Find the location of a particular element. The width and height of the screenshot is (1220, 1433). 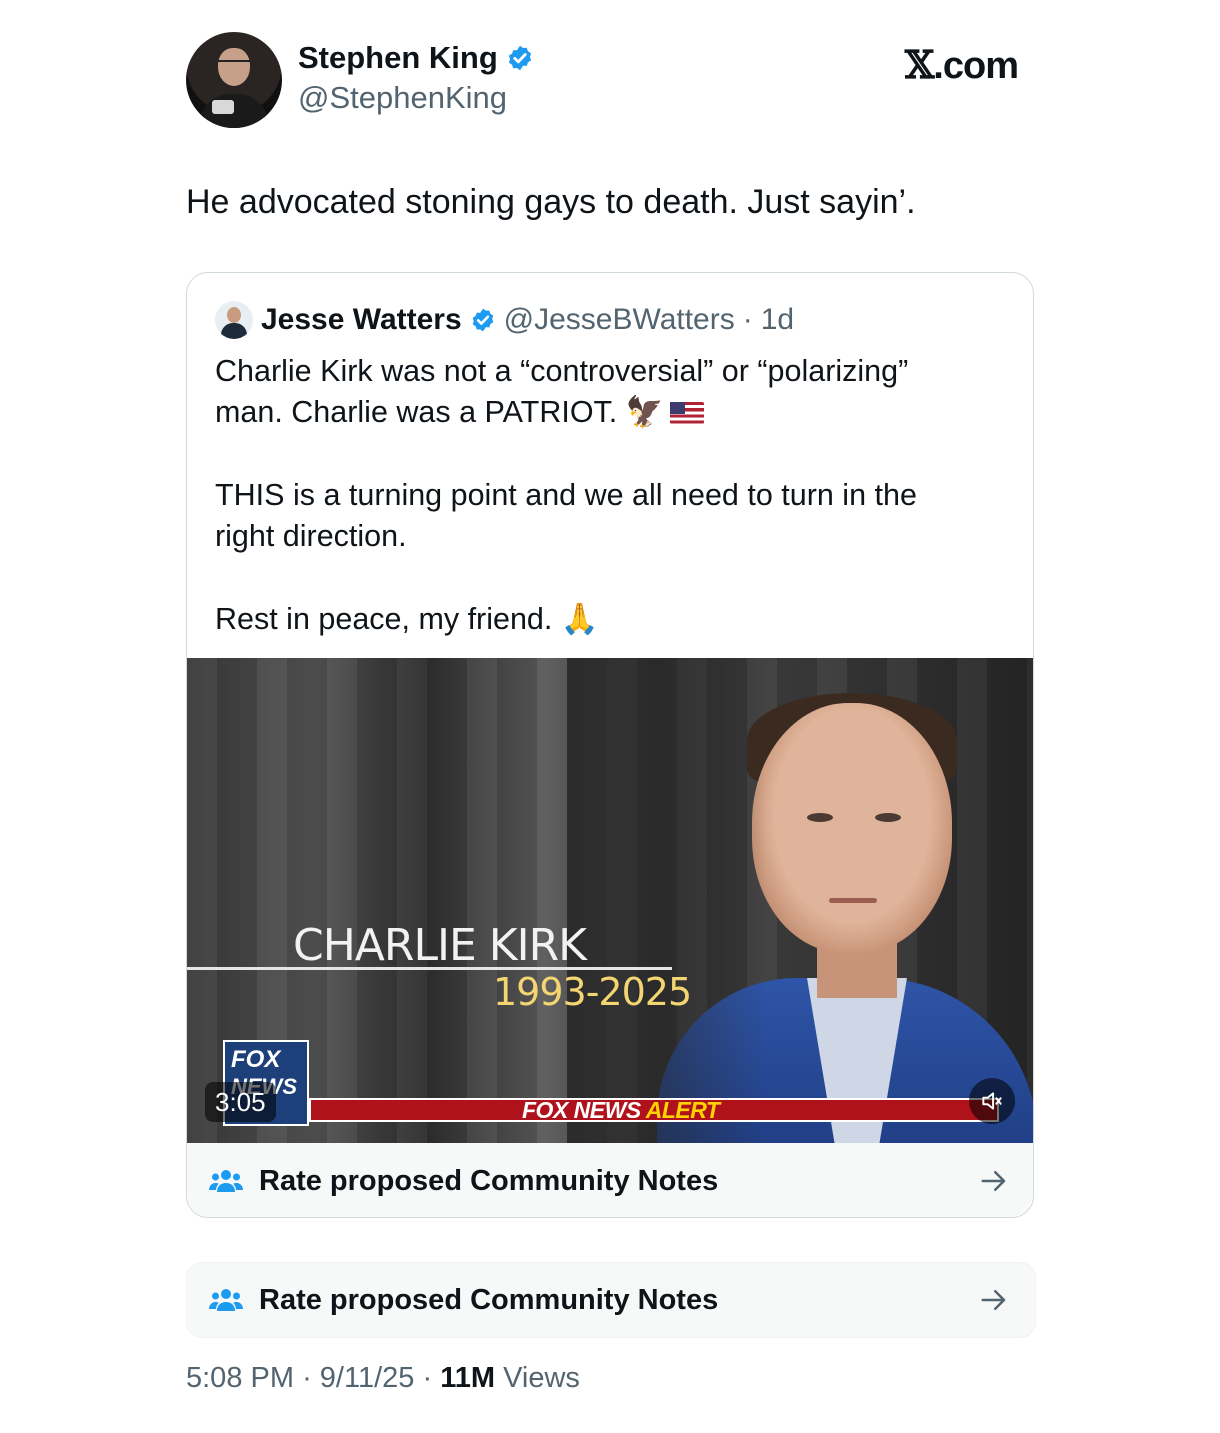

tweet-header: Stephen King @StephenKing 𝕏.com is located at coordinates (611, 80).